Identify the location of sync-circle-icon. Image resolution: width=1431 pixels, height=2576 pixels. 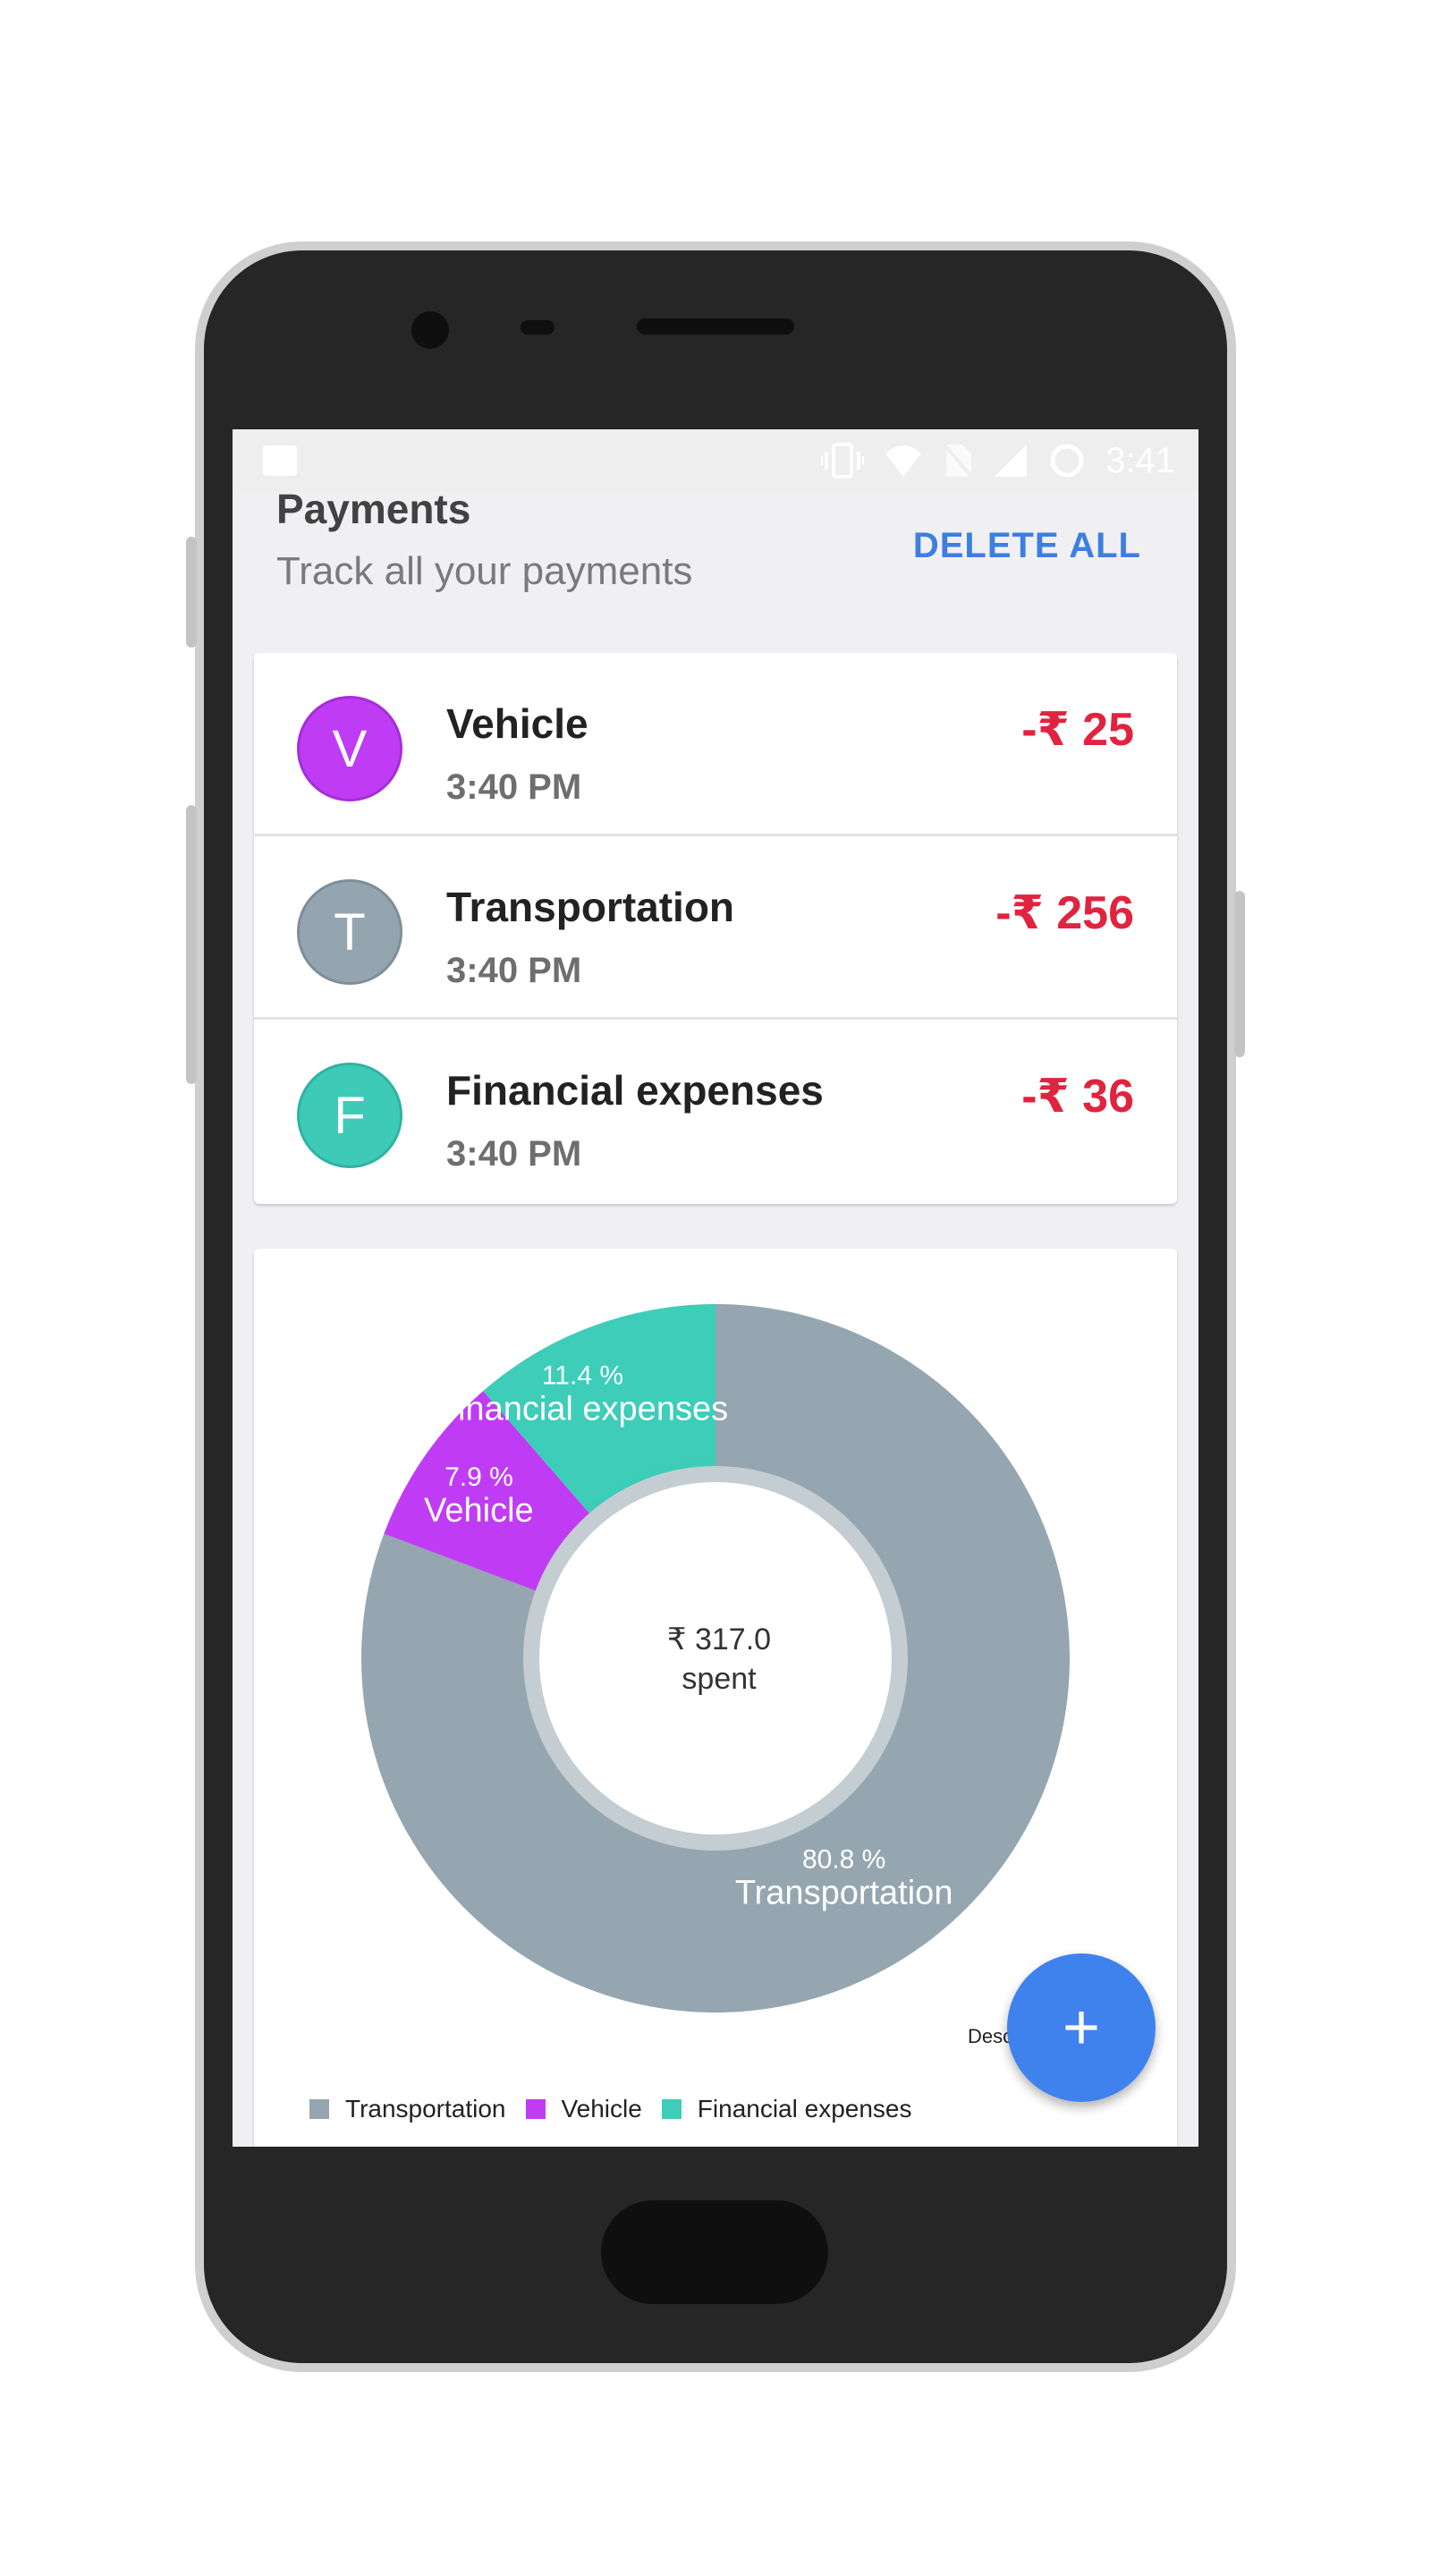
(1067, 461).